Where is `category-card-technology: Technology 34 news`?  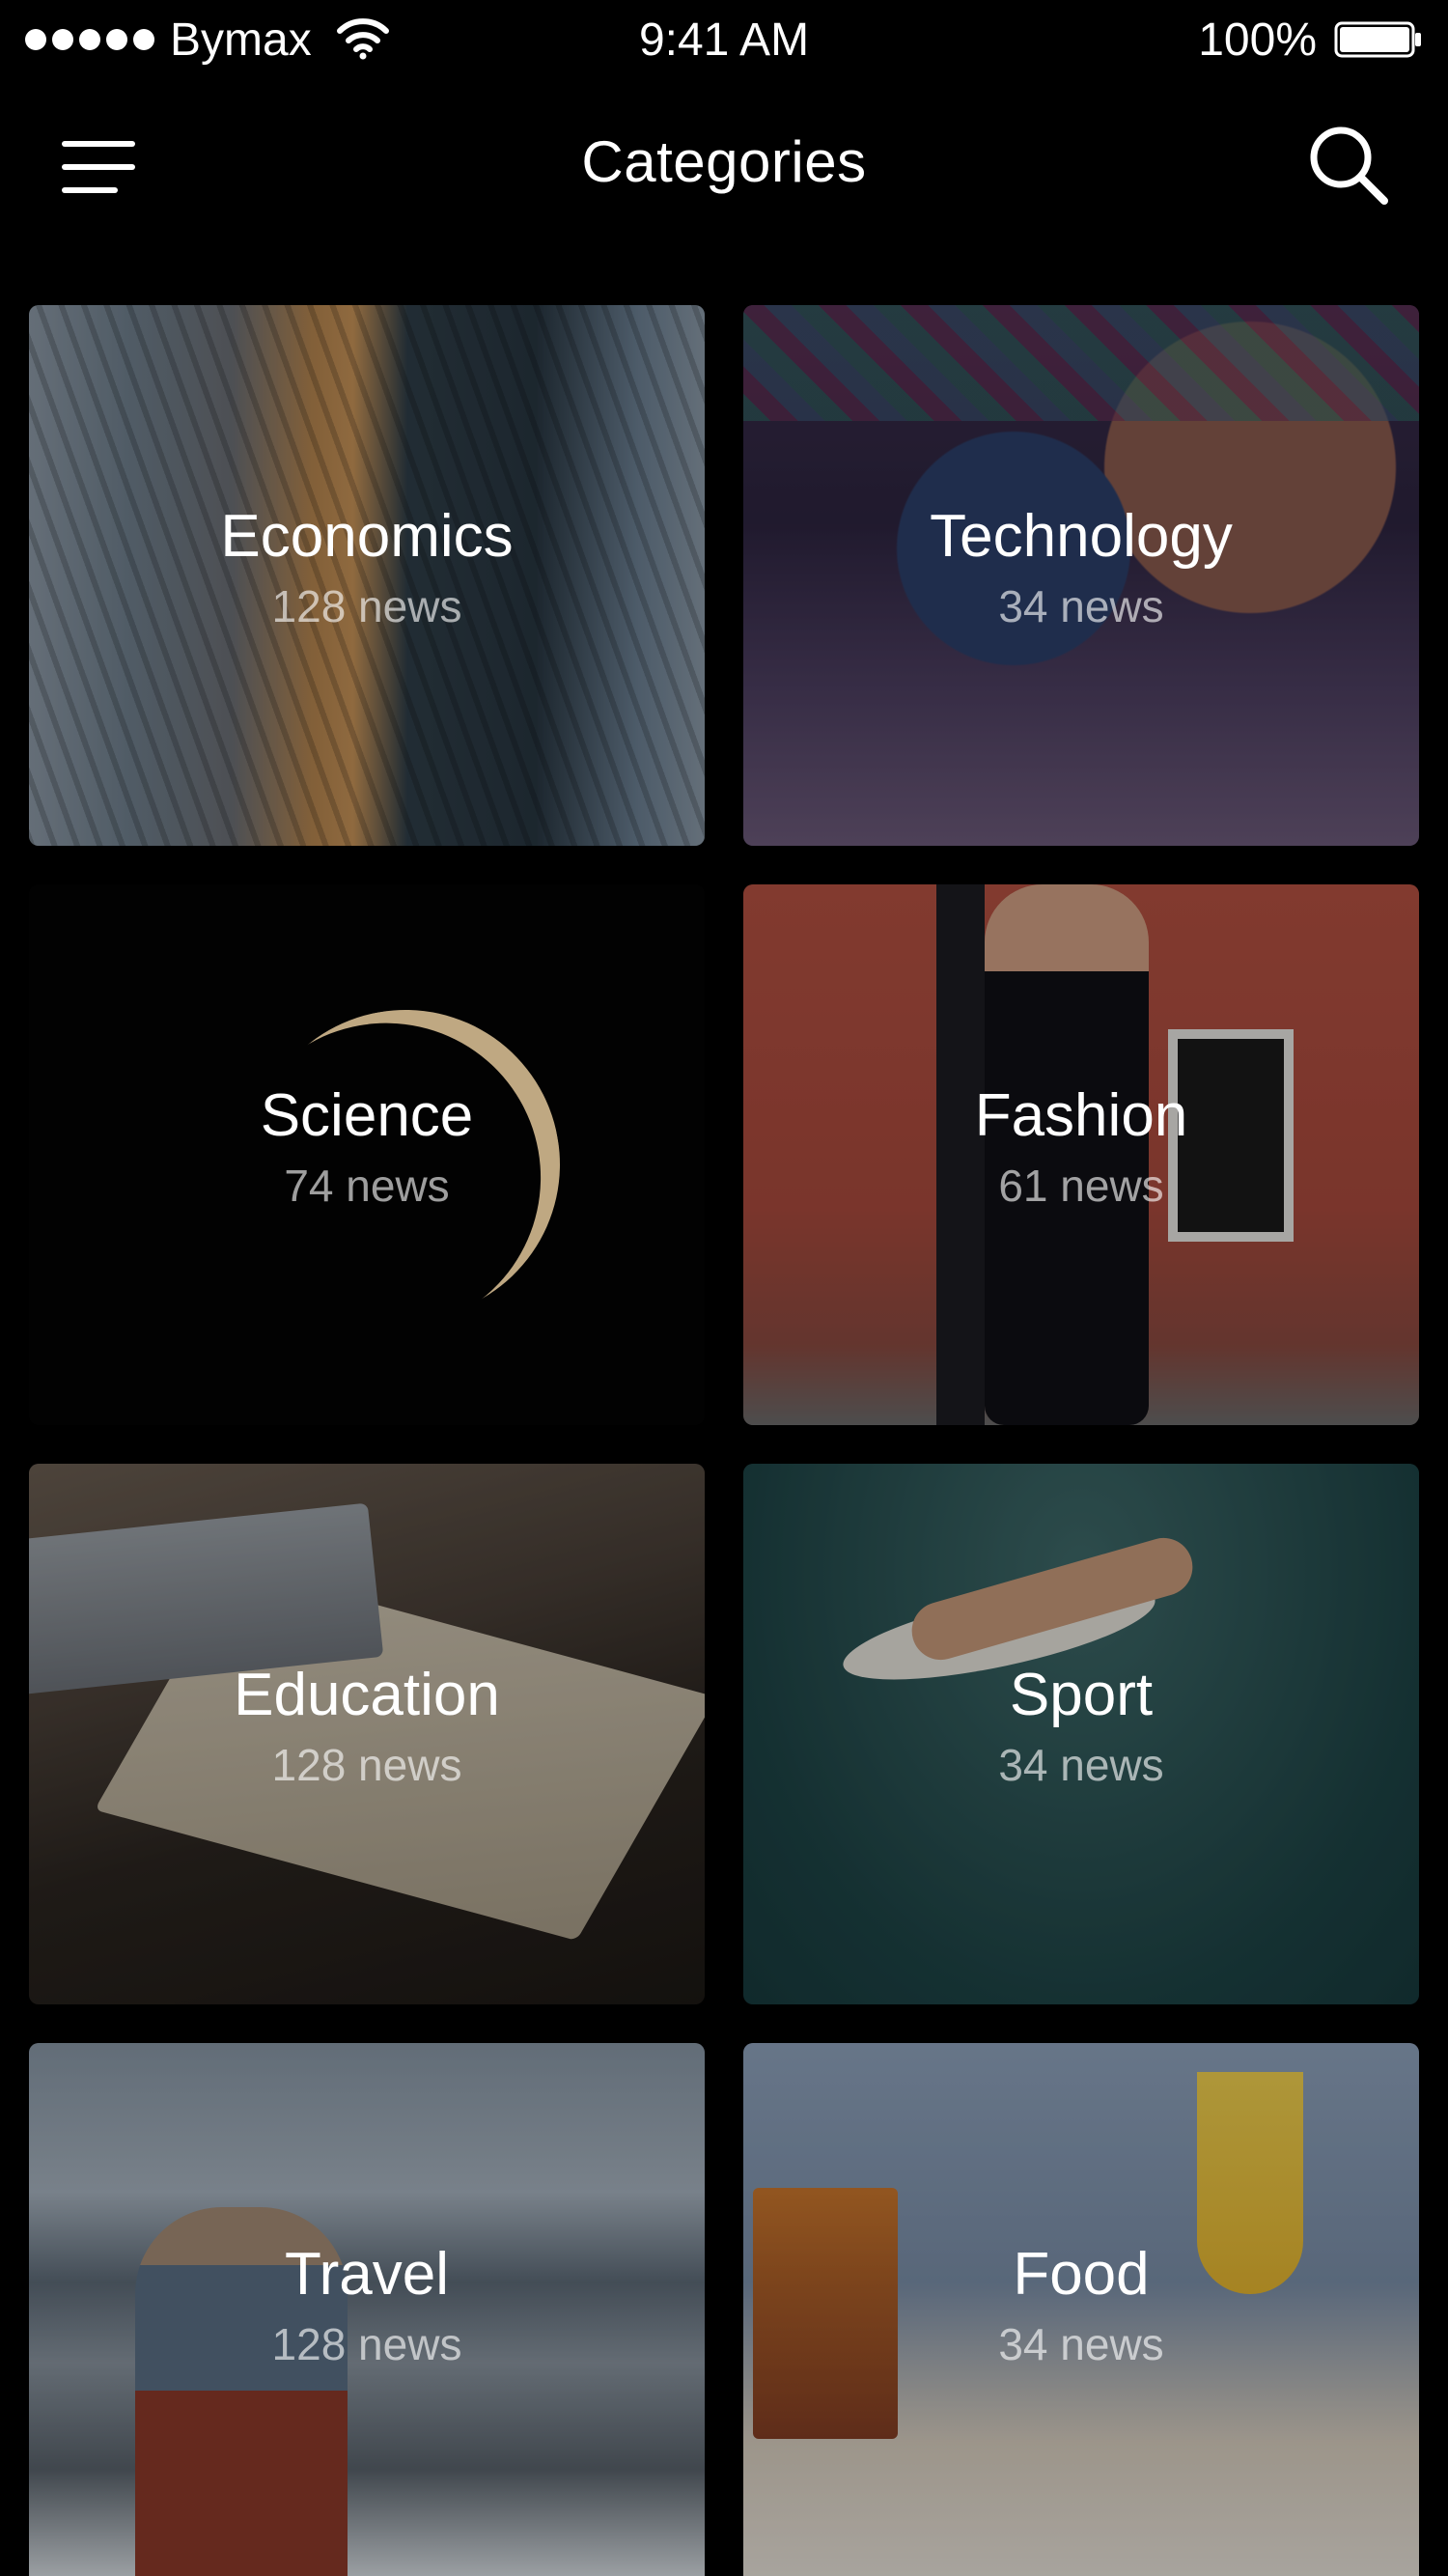
category-card-technology: Technology 34 news is located at coordinates (1081, 575).